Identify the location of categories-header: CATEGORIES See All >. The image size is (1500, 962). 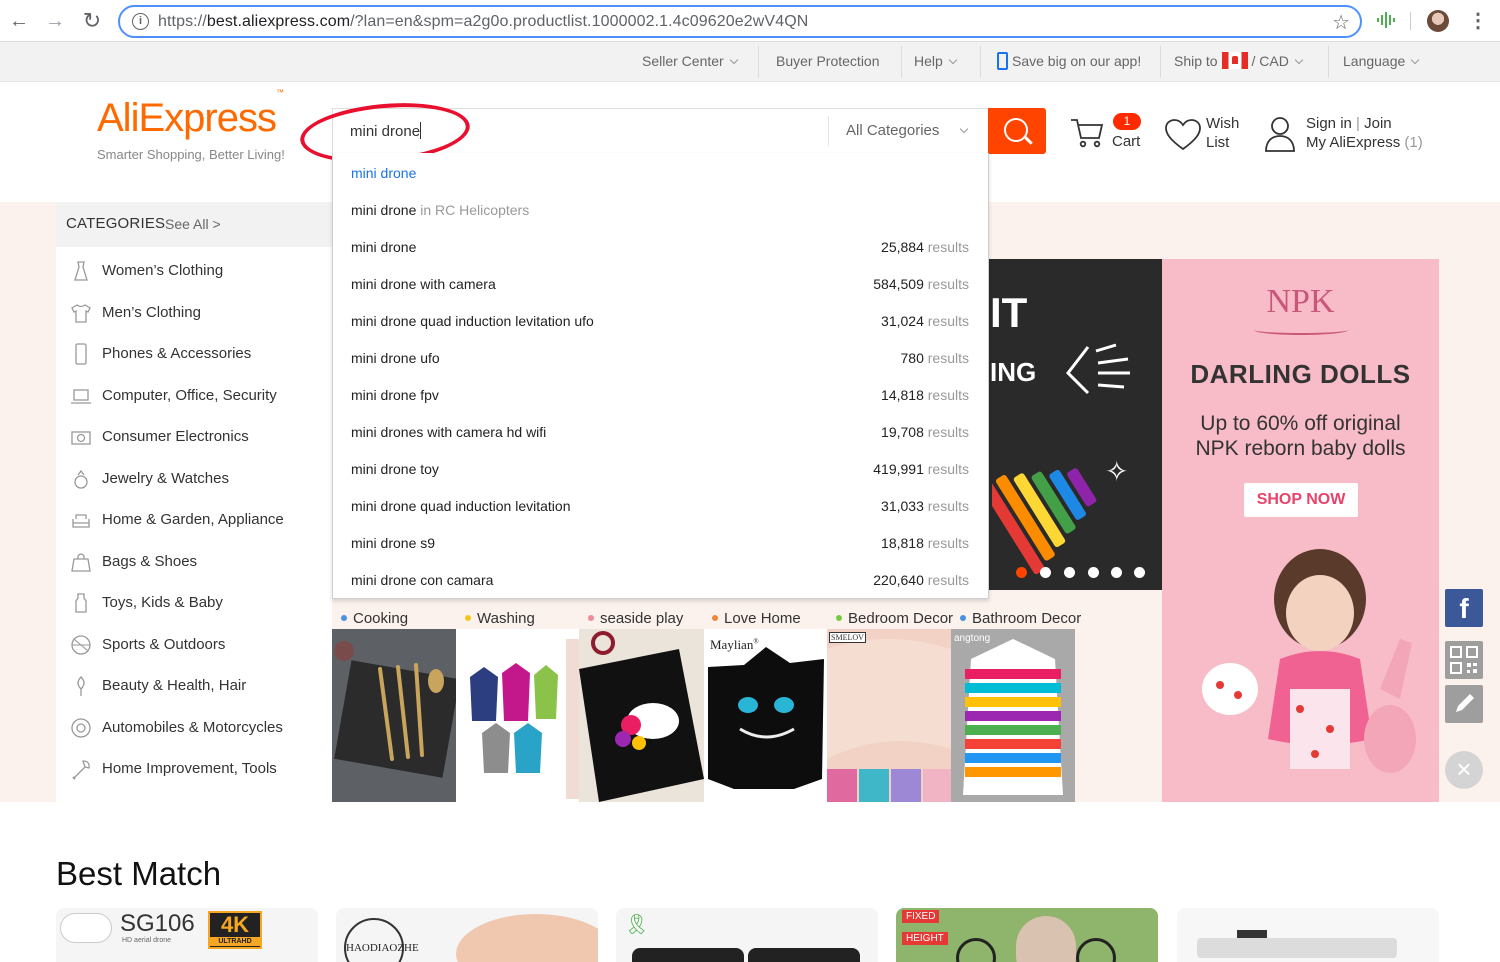
(194, 224).